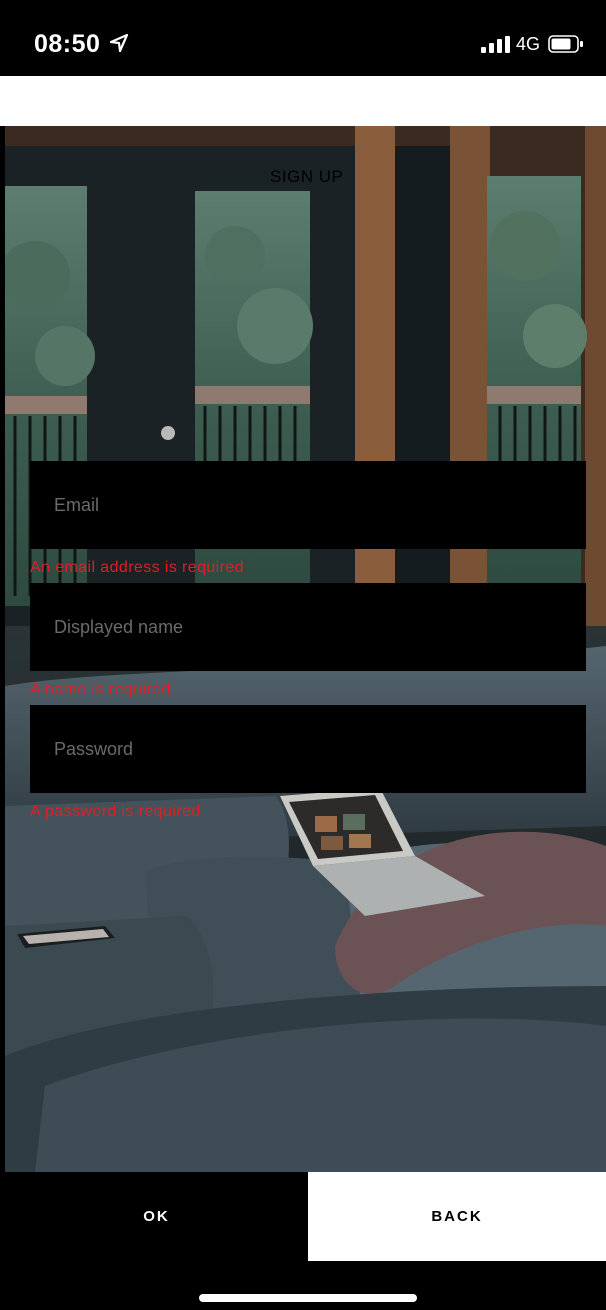  What do you see at coordinates (308, 505) in the screenshot?
I see `email-field` at bounding box center [308, 505].